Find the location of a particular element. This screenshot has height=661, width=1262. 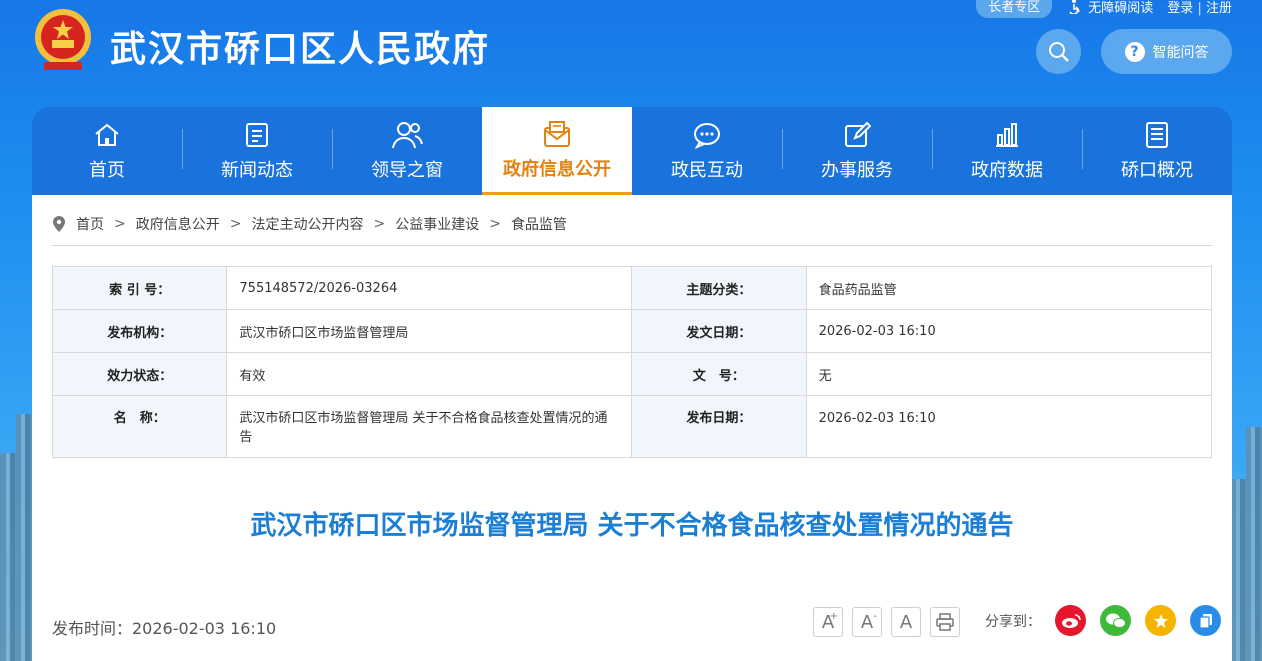

weibo-icon is located at coordinates (1071, 620).